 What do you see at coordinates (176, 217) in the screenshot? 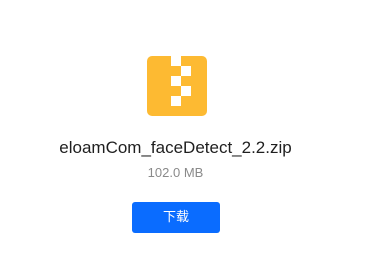
I see `download-button: 下载` at bounding box center [176, 217].